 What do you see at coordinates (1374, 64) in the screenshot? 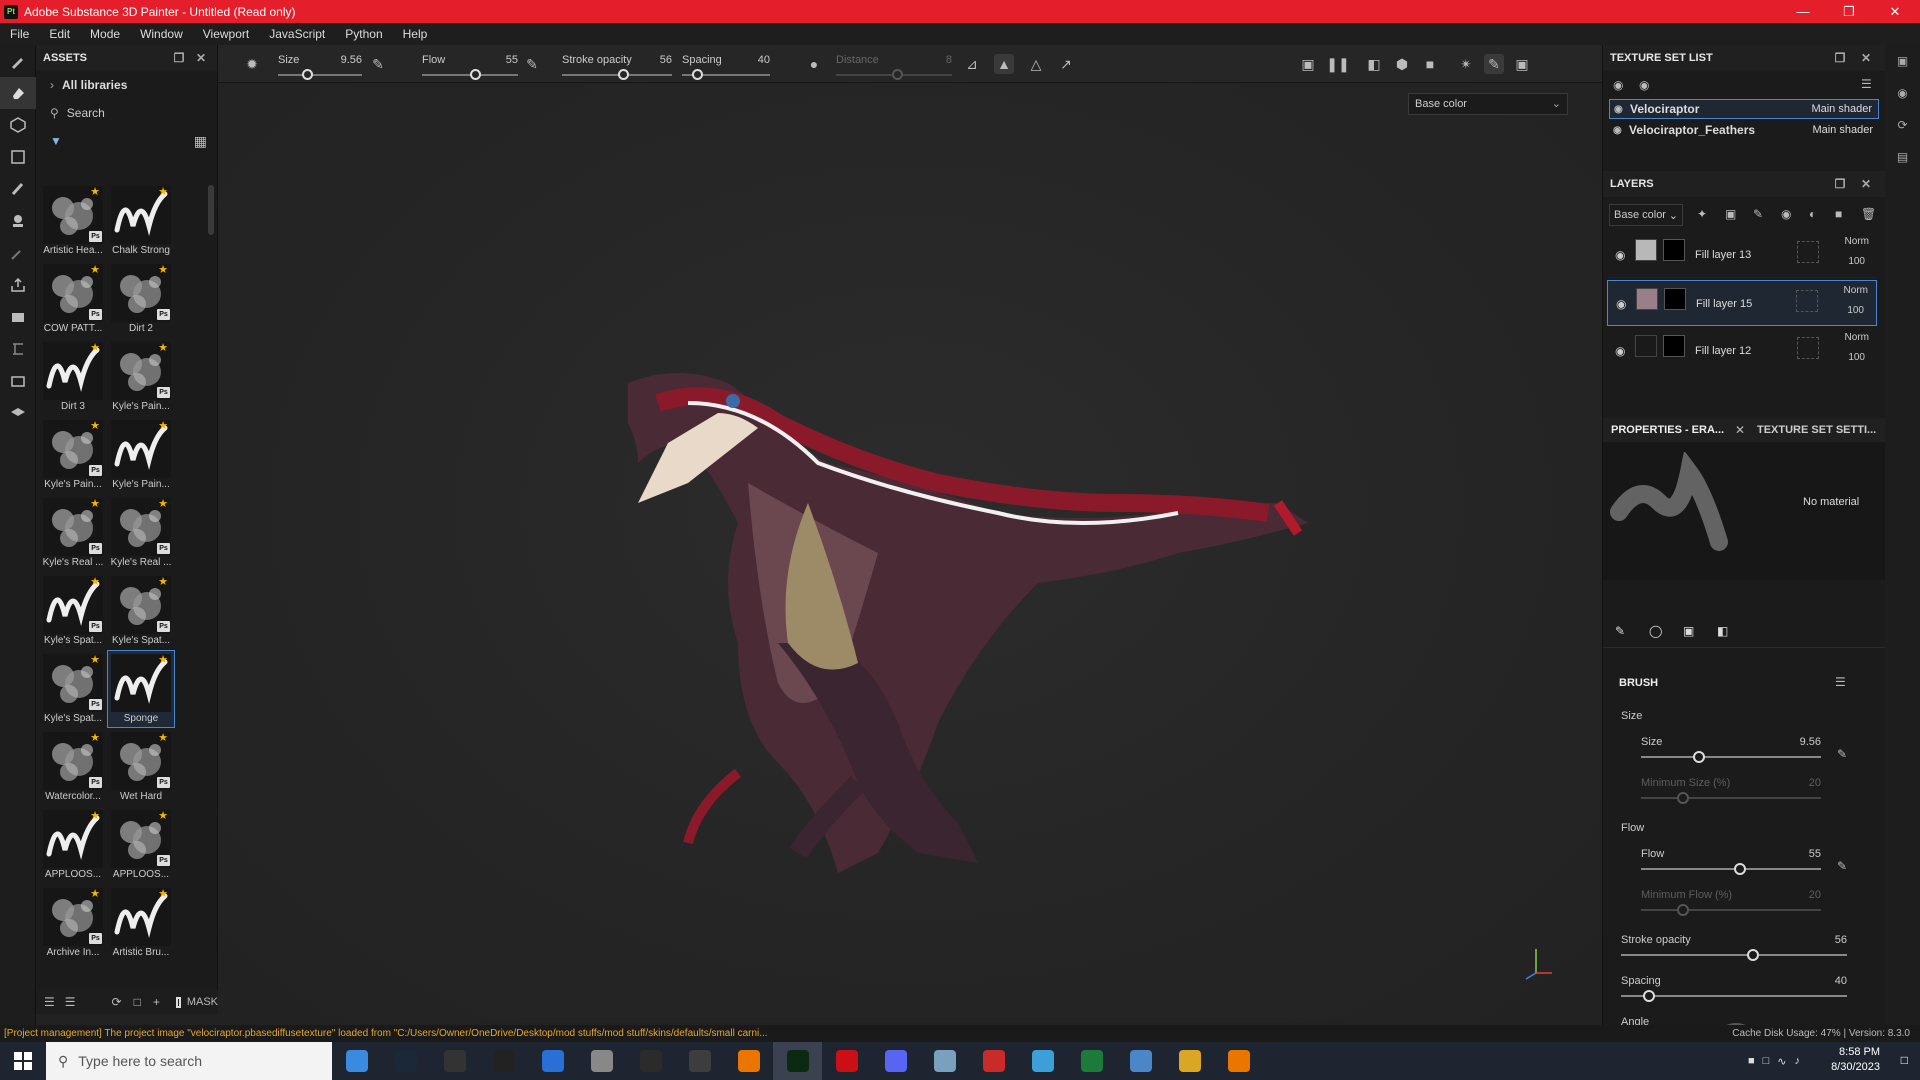
I see `split-view-icon: ◧` at bounding box center [1374, 64].